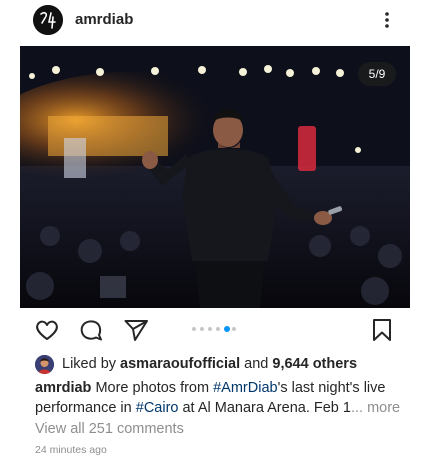  I want to click on hashtag-link: #Cairo, so click(157, 408).